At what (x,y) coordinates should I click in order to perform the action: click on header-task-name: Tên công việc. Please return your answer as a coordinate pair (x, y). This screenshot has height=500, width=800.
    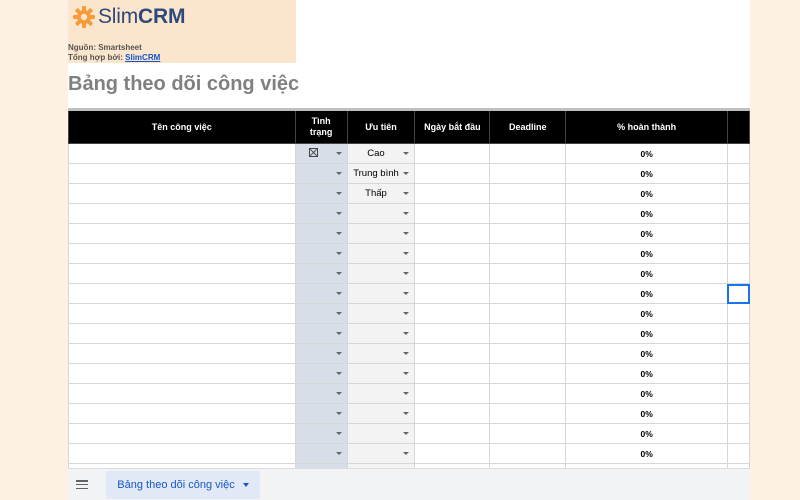
    Looking at the image, I should click on (182, 126).